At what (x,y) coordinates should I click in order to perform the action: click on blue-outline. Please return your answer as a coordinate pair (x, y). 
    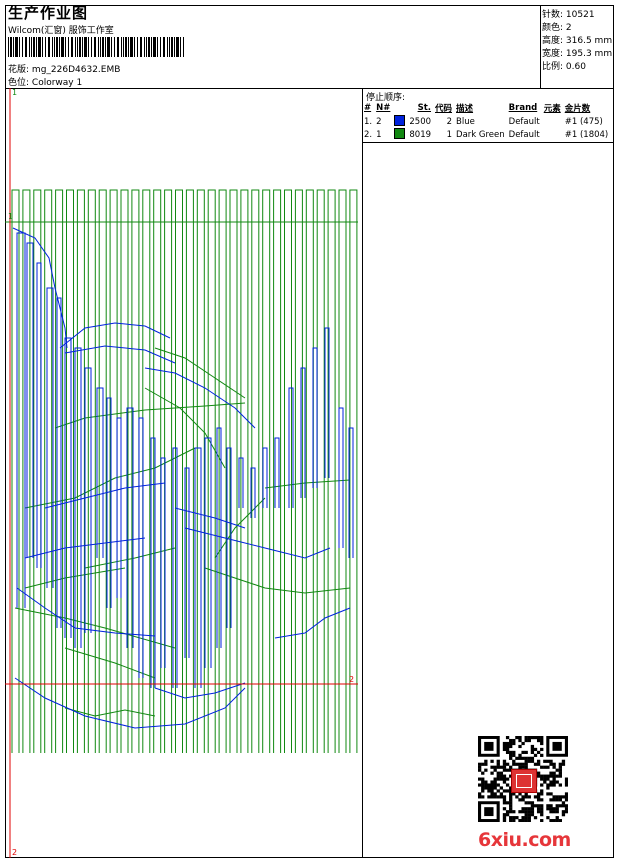
    Looking at the image, I should click on (130, 703).